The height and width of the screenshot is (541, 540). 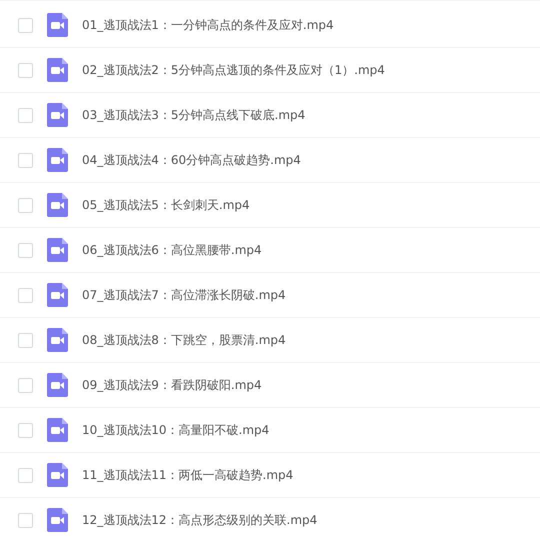 What do you see at coordinates (172, 385) in the screenshot?
I see `file-name: 09_逃顶战法9：看跌阴破阳.mp4` at bounding box center [172, 385].